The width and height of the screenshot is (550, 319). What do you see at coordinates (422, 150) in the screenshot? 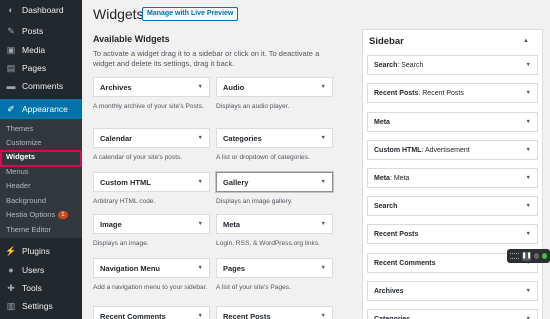
I see `sidebar-widget-title: Custom HTML: Advertisement` at bounding box center [422, 150].